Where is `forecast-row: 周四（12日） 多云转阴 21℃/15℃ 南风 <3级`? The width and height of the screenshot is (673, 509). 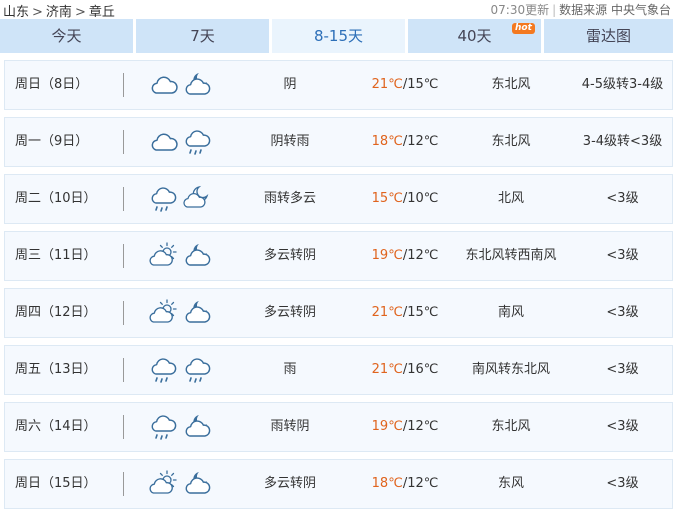 forecast-row: 周四（12日） 多云转阴 21℃/15℃ 南风 <3级 is located at coordinates (338, 313).